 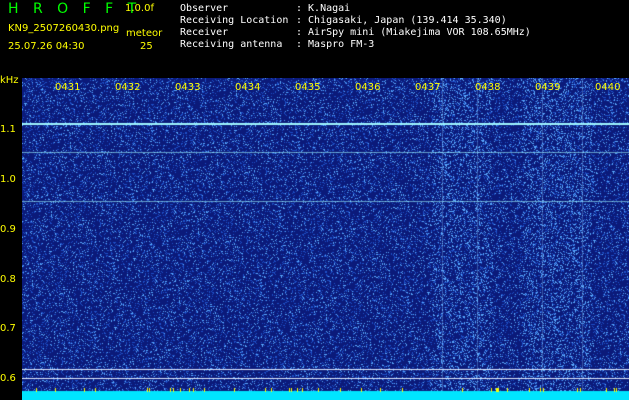 I want to click on y-tick-1-1: 1.1, so click(x=8, y=129).